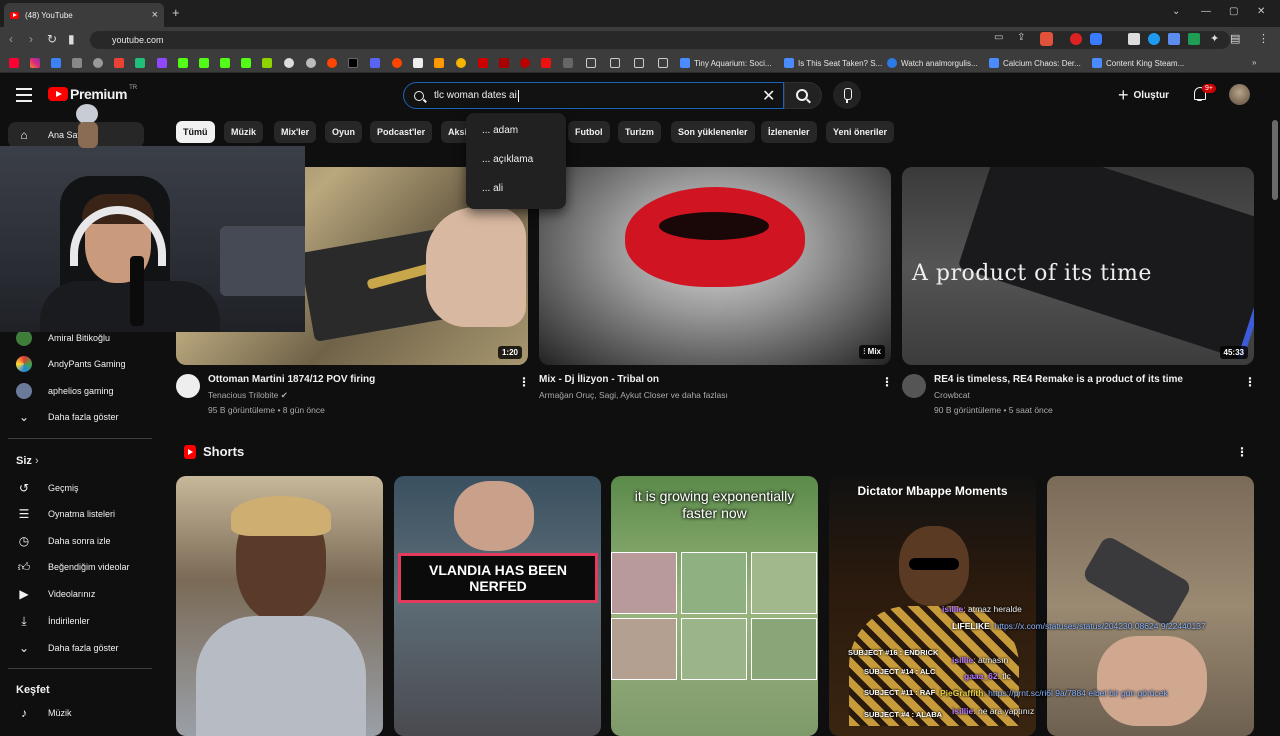 This screenshot has height=736, width=1280. I want to click on sidebar-item-playlists: ☰ Oynatma listeleri, so click(65, 514).